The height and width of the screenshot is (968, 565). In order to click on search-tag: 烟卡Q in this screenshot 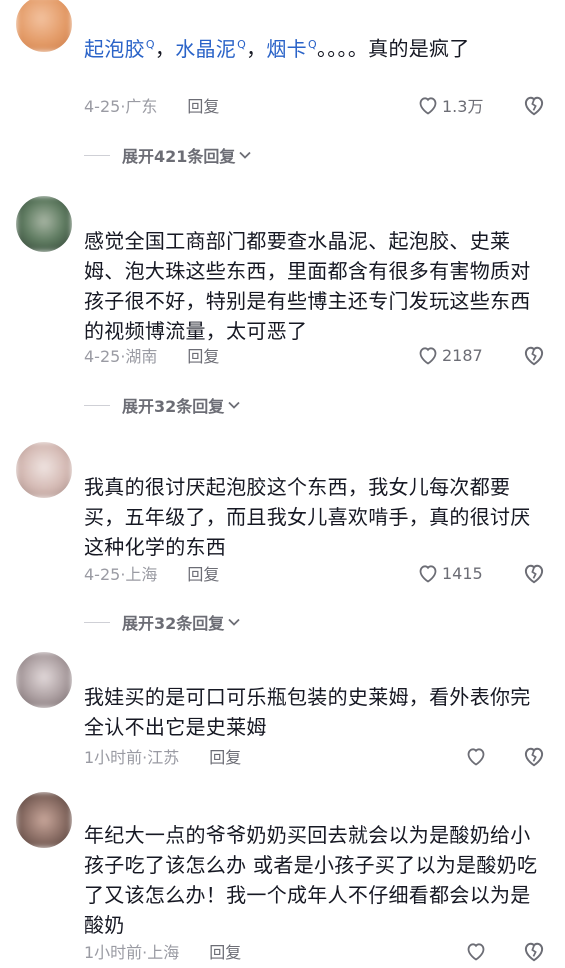, I will do `click(291, 49)`.